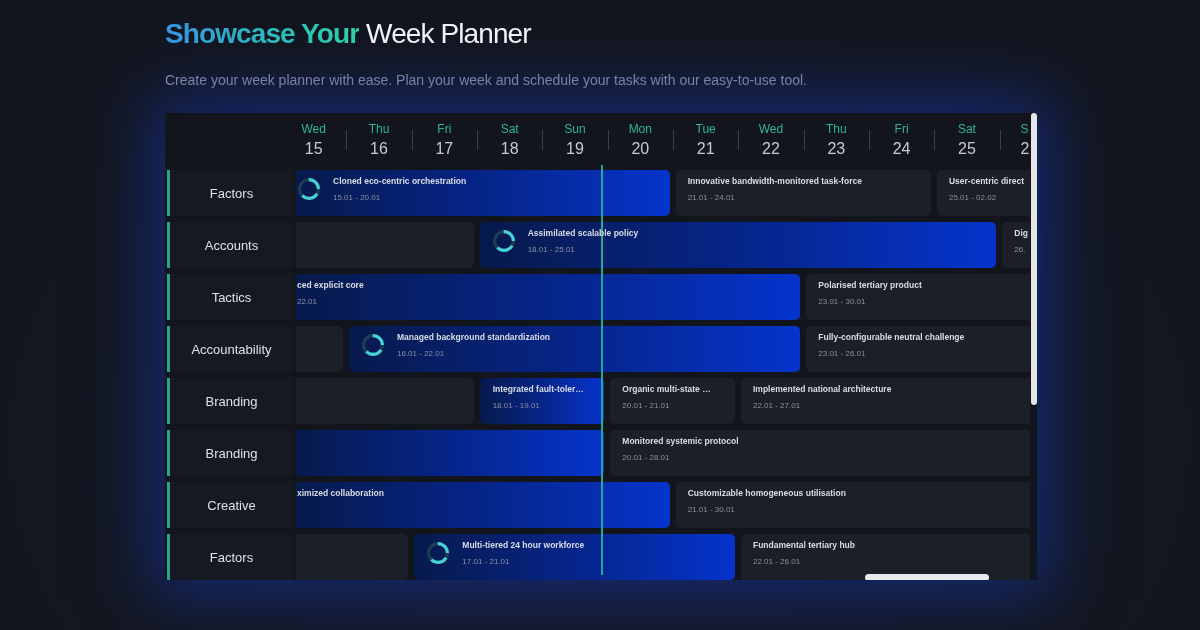  I want to click on day-number: 20, so click(640, 149).